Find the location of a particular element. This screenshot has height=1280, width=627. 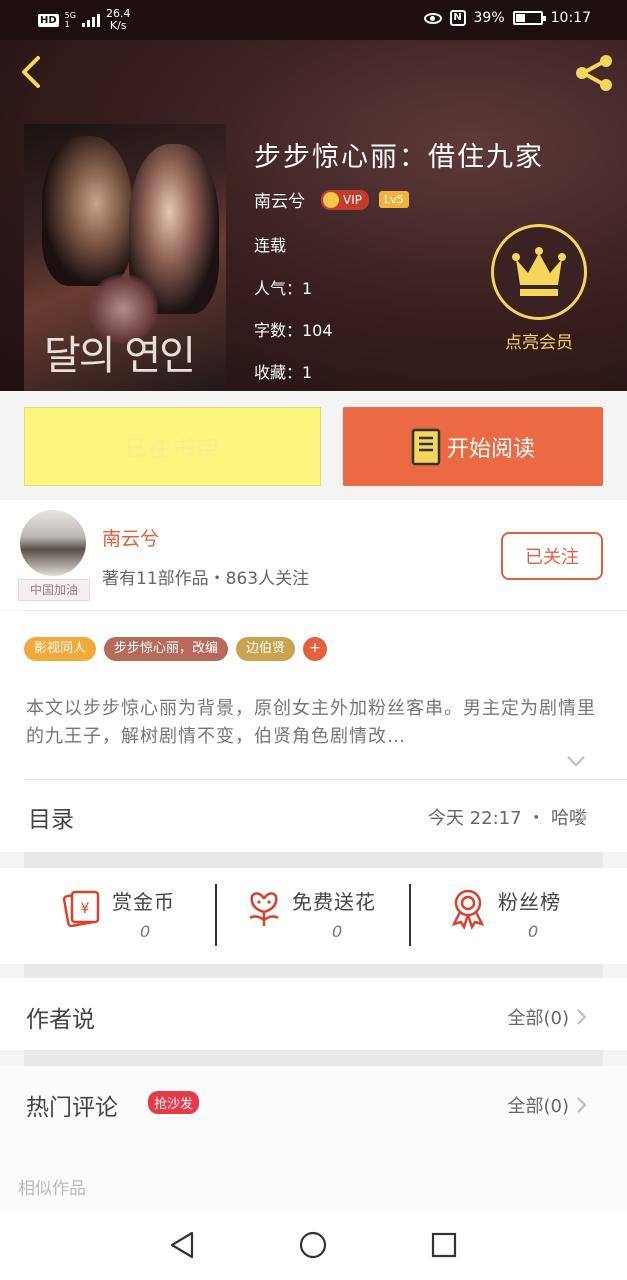

share-icon is located at coordinates (594, 73).